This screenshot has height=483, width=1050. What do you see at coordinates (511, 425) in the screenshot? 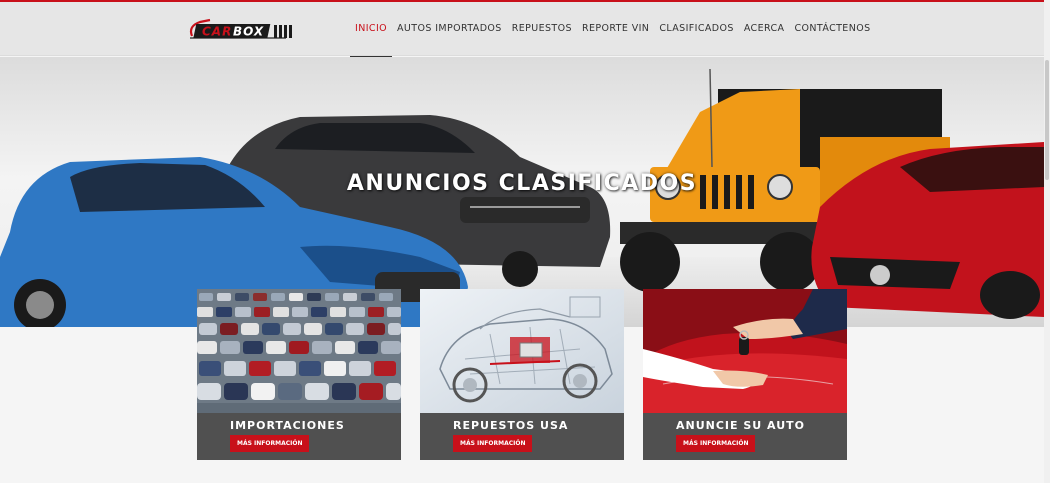
I see `card-title: REPUESTOS USA` at bounding box center [511, 425].